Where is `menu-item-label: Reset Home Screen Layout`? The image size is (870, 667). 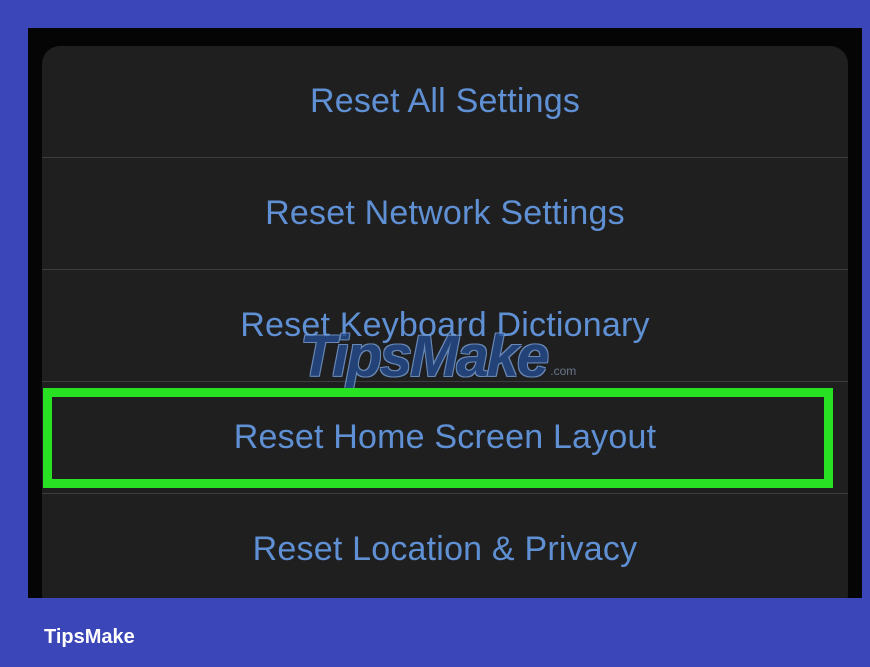
menu-item-label: Reset Home Screen Layout is located at coordinates (445, 437).